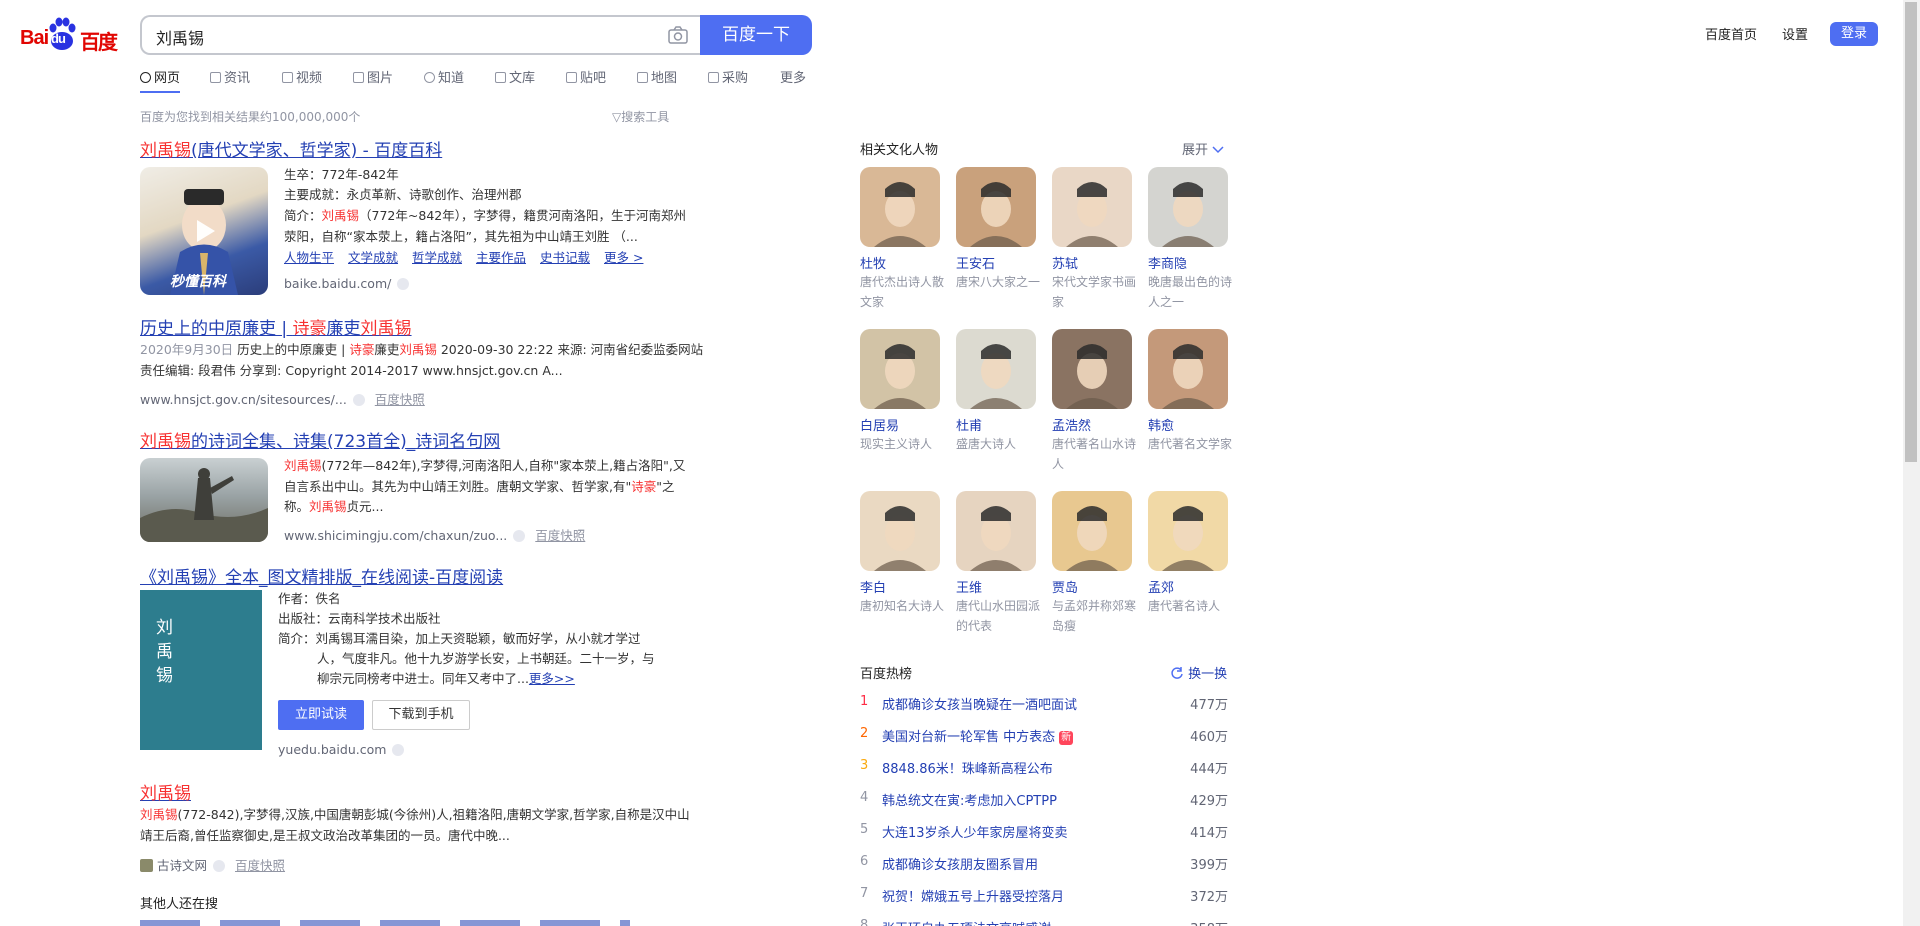 This screenshot has height=926, width=1920. Describe the element at coordinates (1094, 262) in the screenshot. I see `person-name: 苏轼` at that location.